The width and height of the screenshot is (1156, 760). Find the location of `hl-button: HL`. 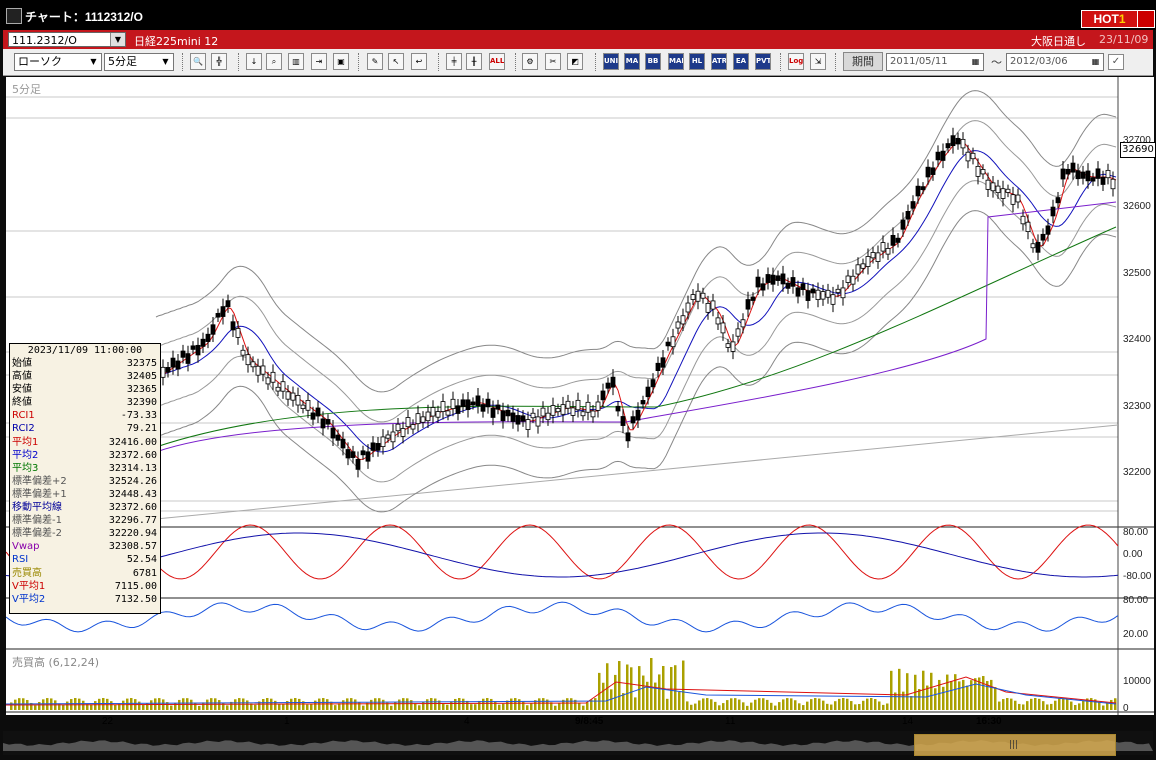

hl-button: HL is located at coordinates (697, 61).